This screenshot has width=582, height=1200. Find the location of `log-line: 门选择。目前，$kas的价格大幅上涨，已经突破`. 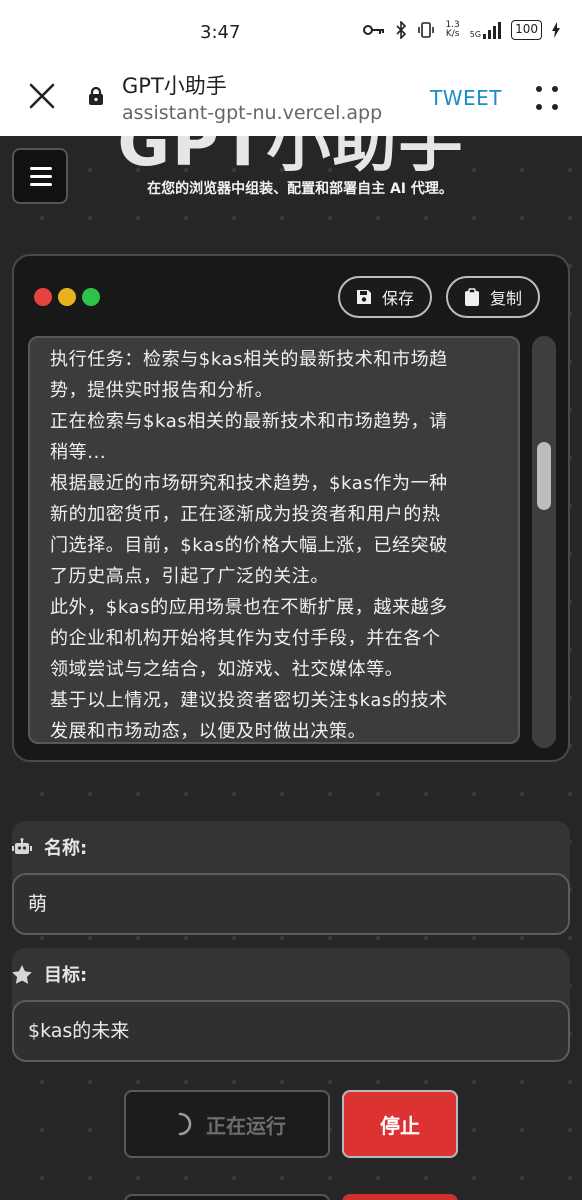

log-line: 门选择。目前，$kas的价格大幅上涨，已经突破 is located at coordinates (249, 545).